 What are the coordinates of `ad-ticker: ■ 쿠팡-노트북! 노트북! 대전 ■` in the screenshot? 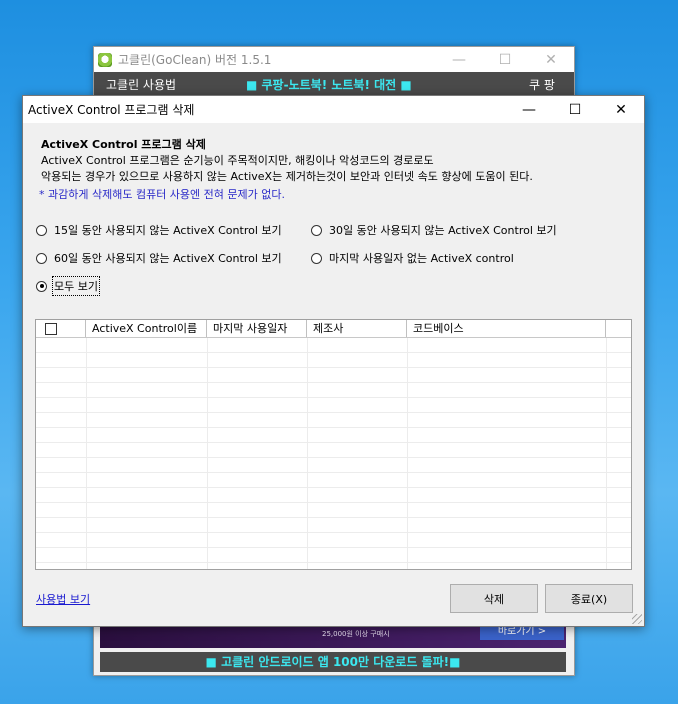 It's located at (378, 84).